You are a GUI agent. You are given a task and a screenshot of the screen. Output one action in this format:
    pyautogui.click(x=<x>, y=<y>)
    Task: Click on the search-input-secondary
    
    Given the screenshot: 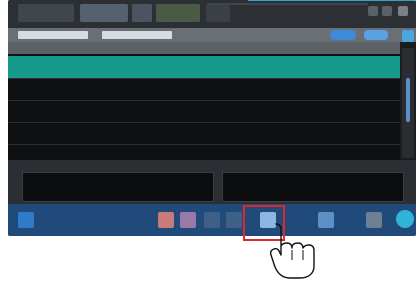 What is the action you would take?
    pyautogui.click(x=137, y=35)
    